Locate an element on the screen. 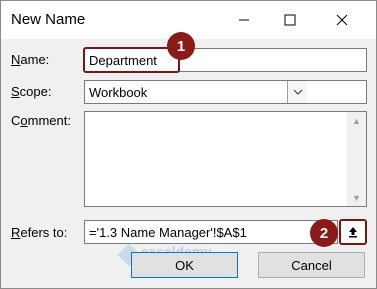 This screenshot has width=377, height=289. ok-button-label: OK is located at coordinates (184, 265).